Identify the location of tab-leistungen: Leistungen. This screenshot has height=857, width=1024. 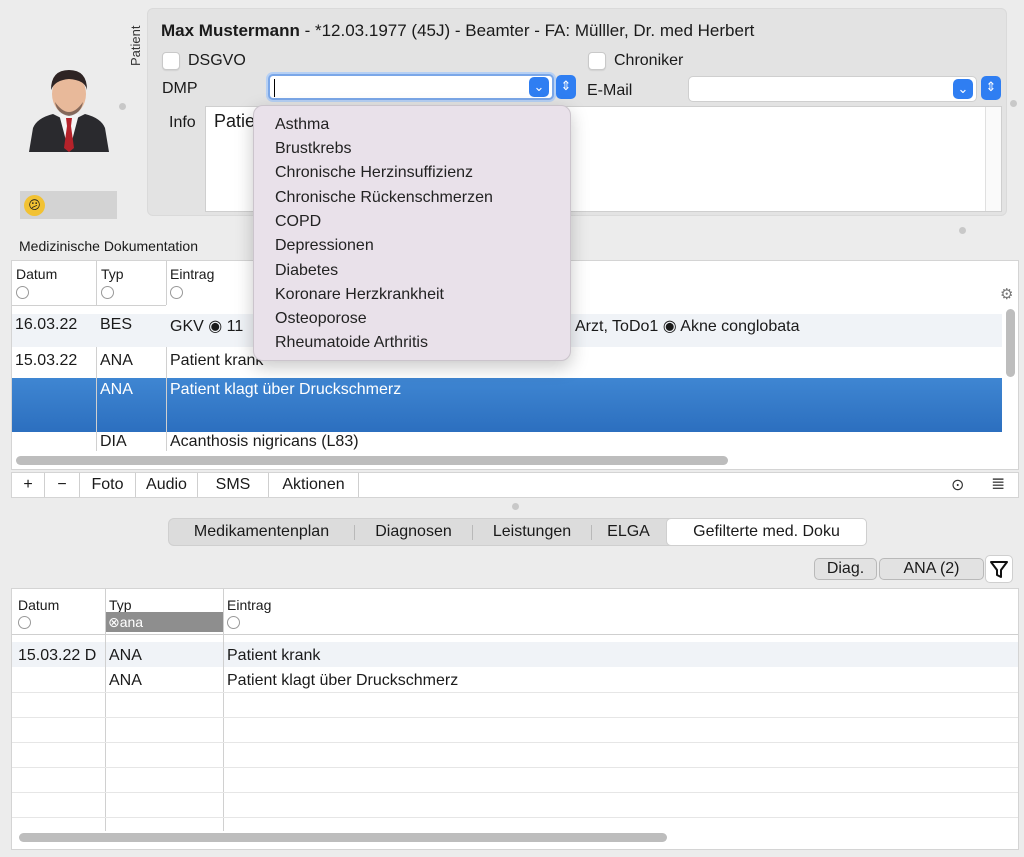
(532, 532).